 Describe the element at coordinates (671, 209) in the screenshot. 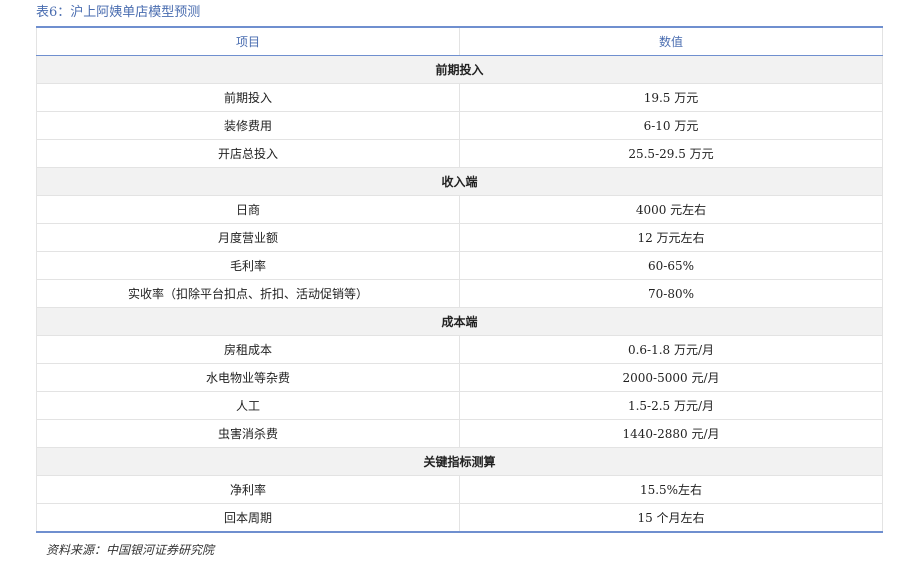

I see `row-value: 4000 元左右` at that location.